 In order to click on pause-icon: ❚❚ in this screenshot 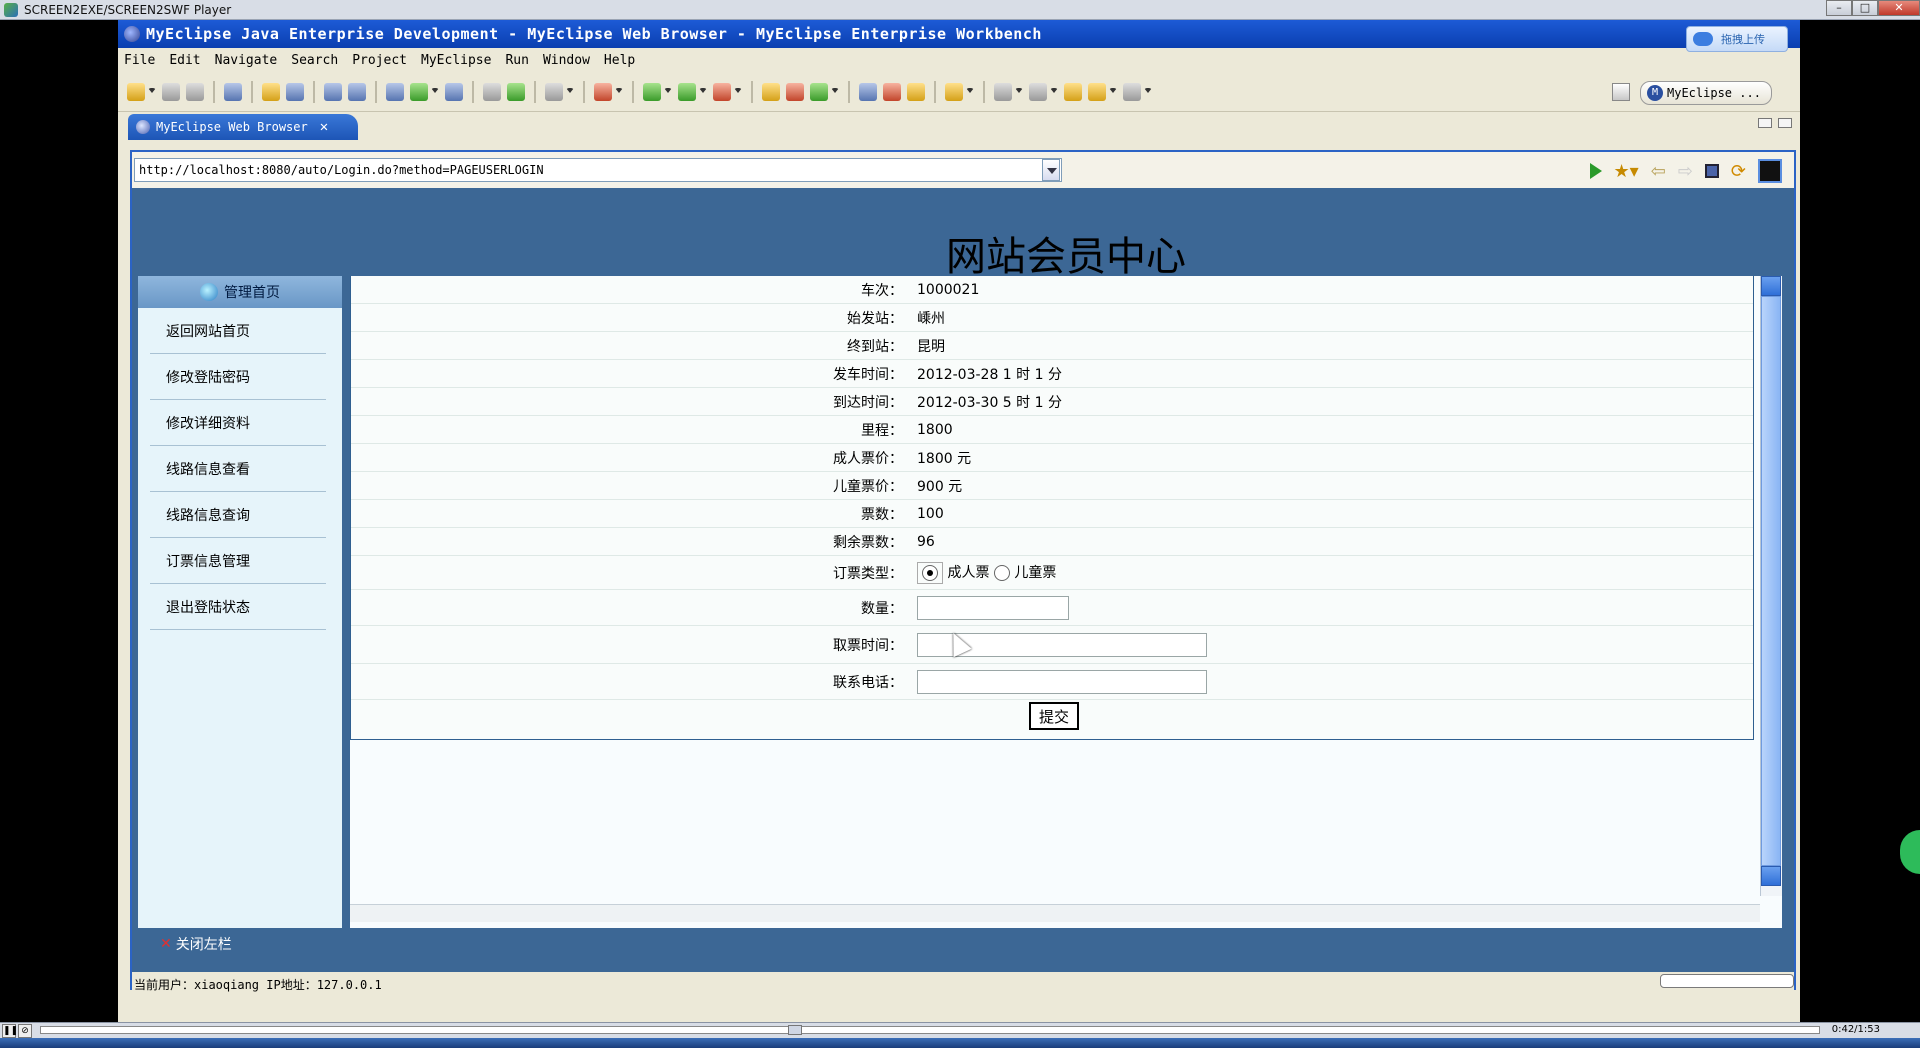, I will do `click(10, 1030)`.